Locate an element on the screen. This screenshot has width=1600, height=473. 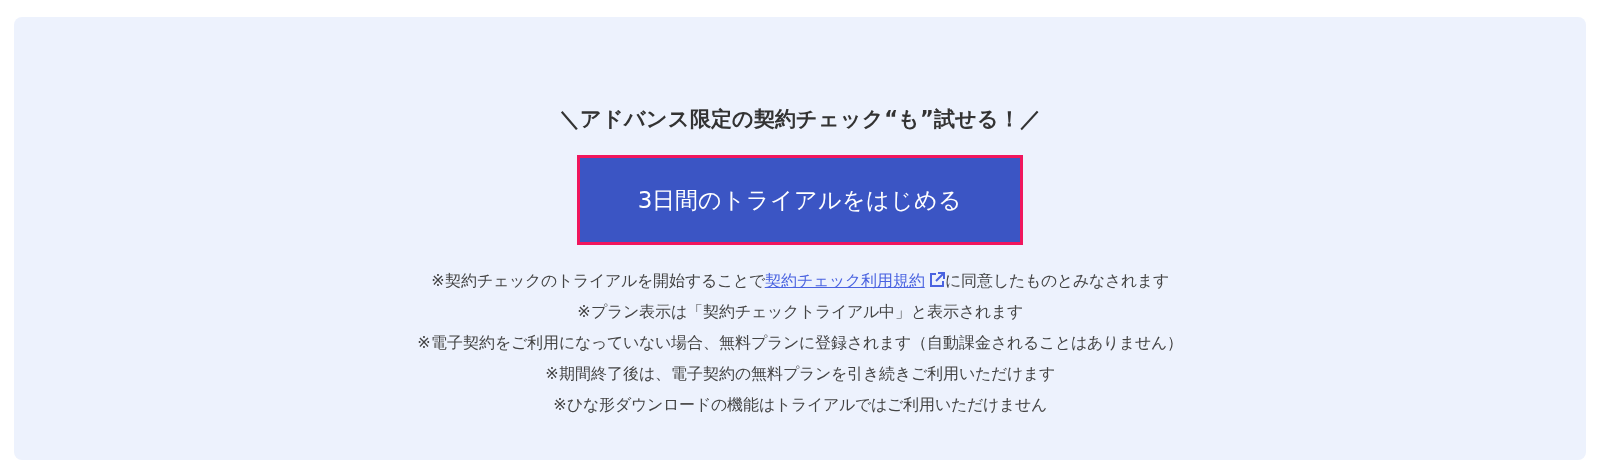
note-text: ※契約チェックのトライアルを開始することで契約チェック利用規約 に同意したものとみなされます is located at coordinates (800, 281).